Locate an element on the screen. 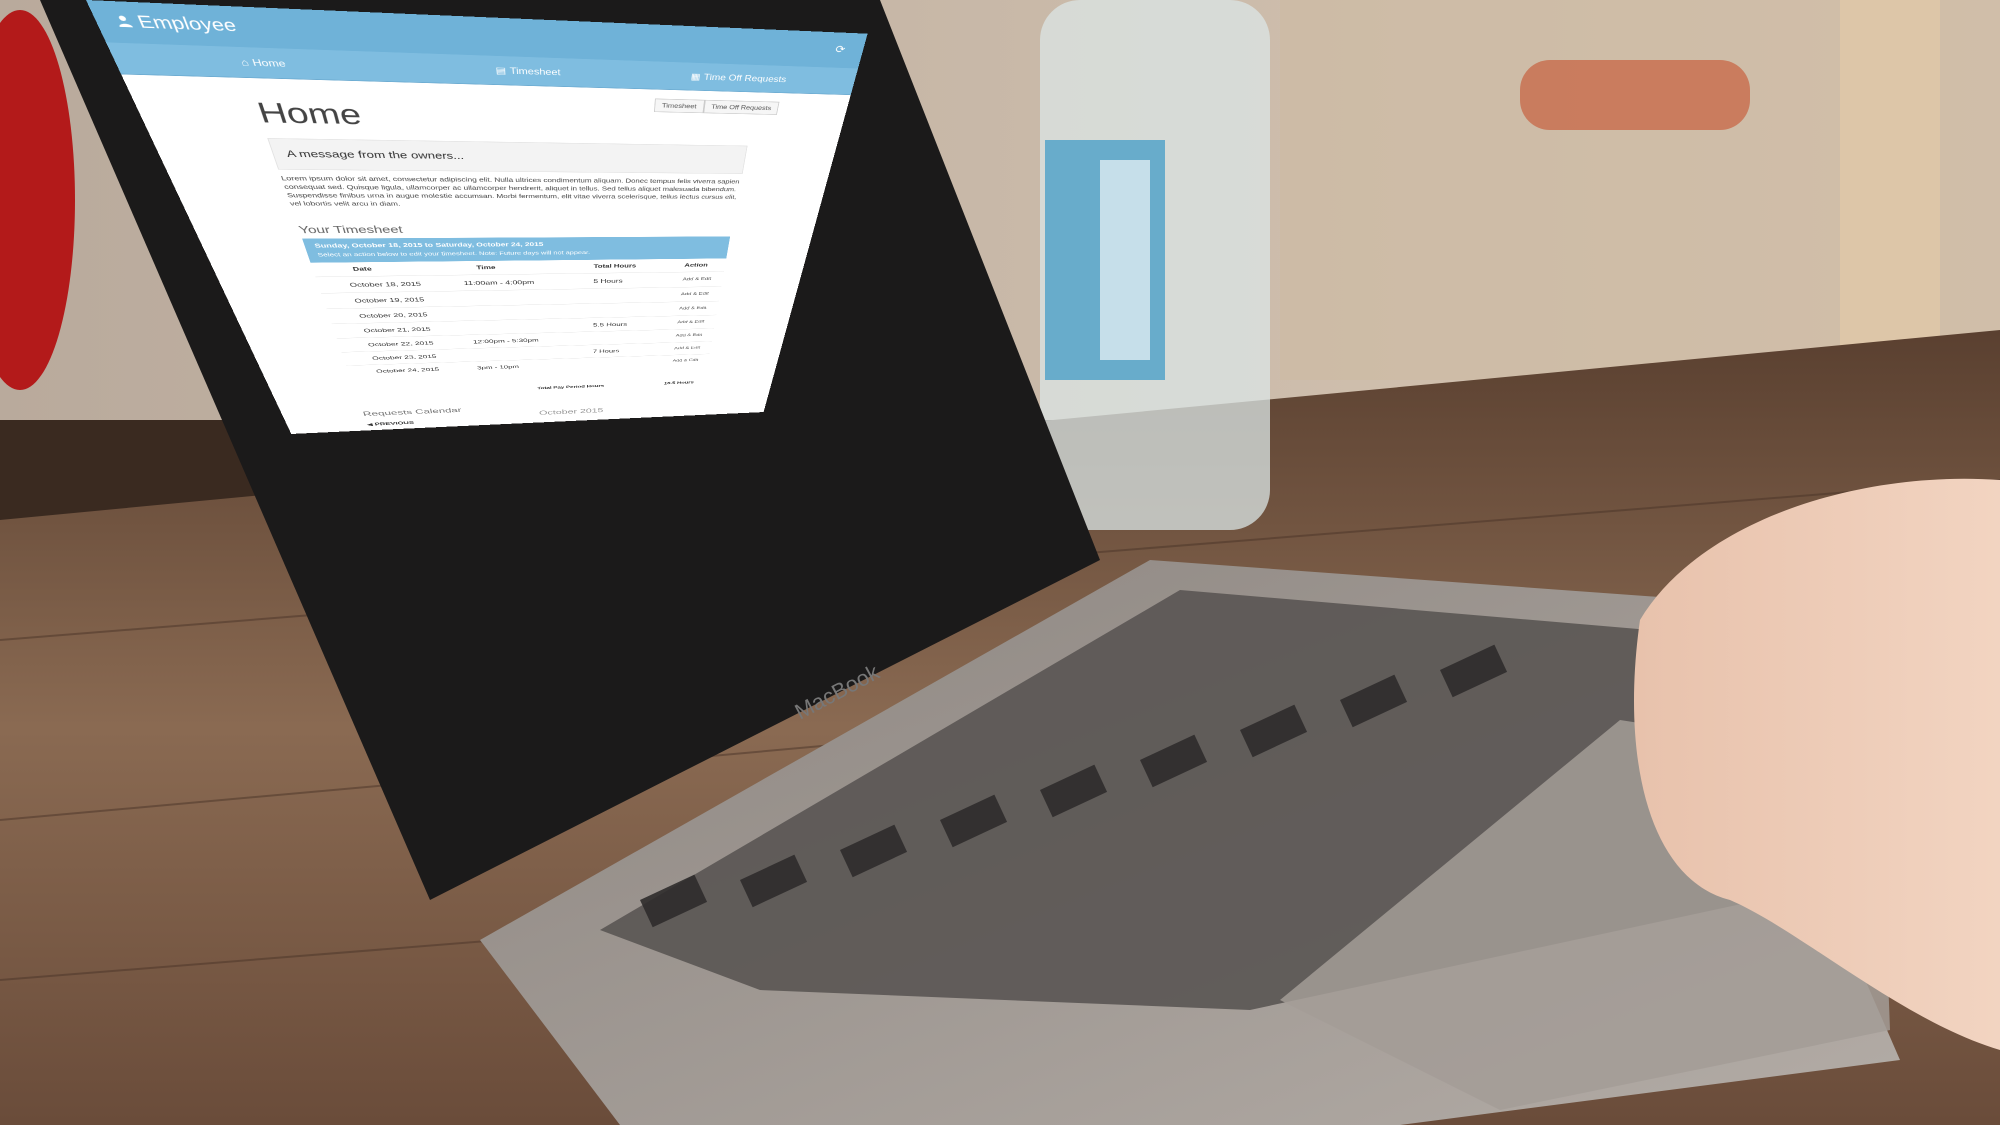 Image resolution: width=2000 pixels, height=1125 pixels. brand: Employee is located at coordinates (176, 24).